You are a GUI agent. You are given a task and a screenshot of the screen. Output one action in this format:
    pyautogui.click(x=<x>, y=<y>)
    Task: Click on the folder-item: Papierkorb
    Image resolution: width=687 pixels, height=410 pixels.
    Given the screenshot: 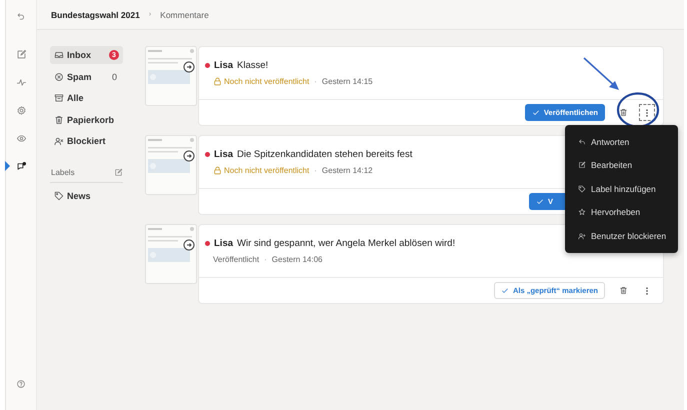 What is the action you would take?
    pyautogui.click(x=86, y=119)
    